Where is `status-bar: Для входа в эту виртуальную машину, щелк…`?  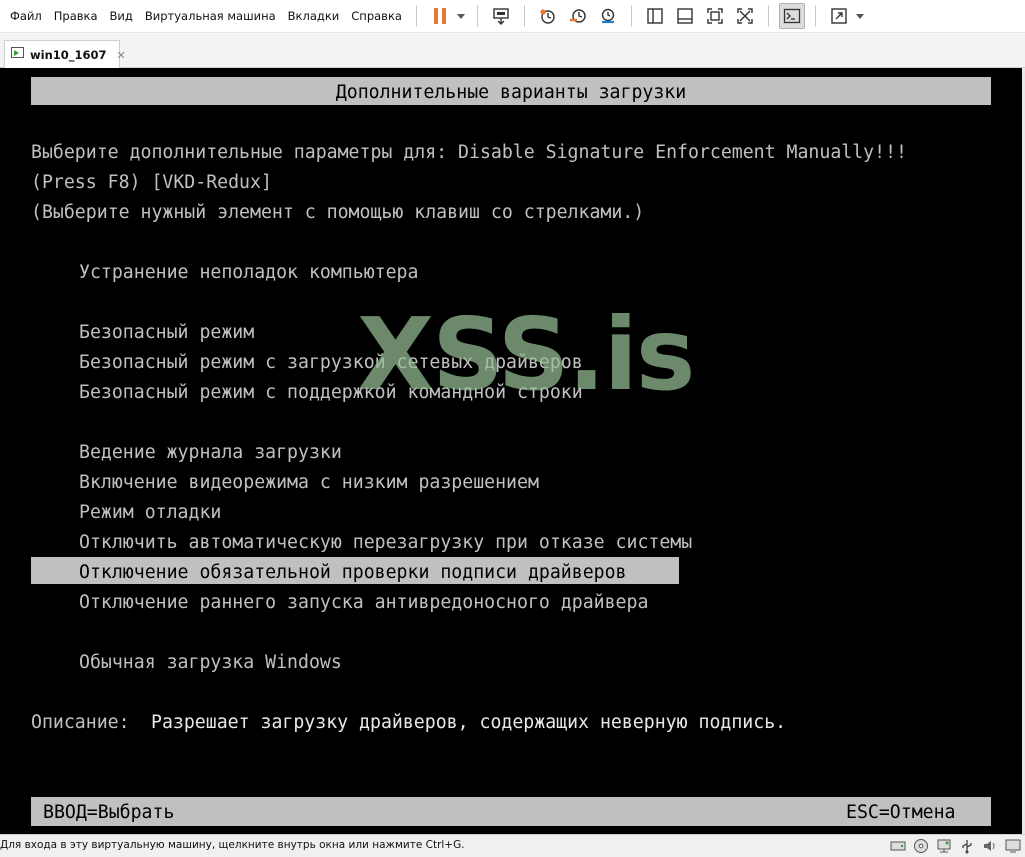 status-bar: Для входа в эту виртуальную машину, щелк… is located at coordinates (512, 845).